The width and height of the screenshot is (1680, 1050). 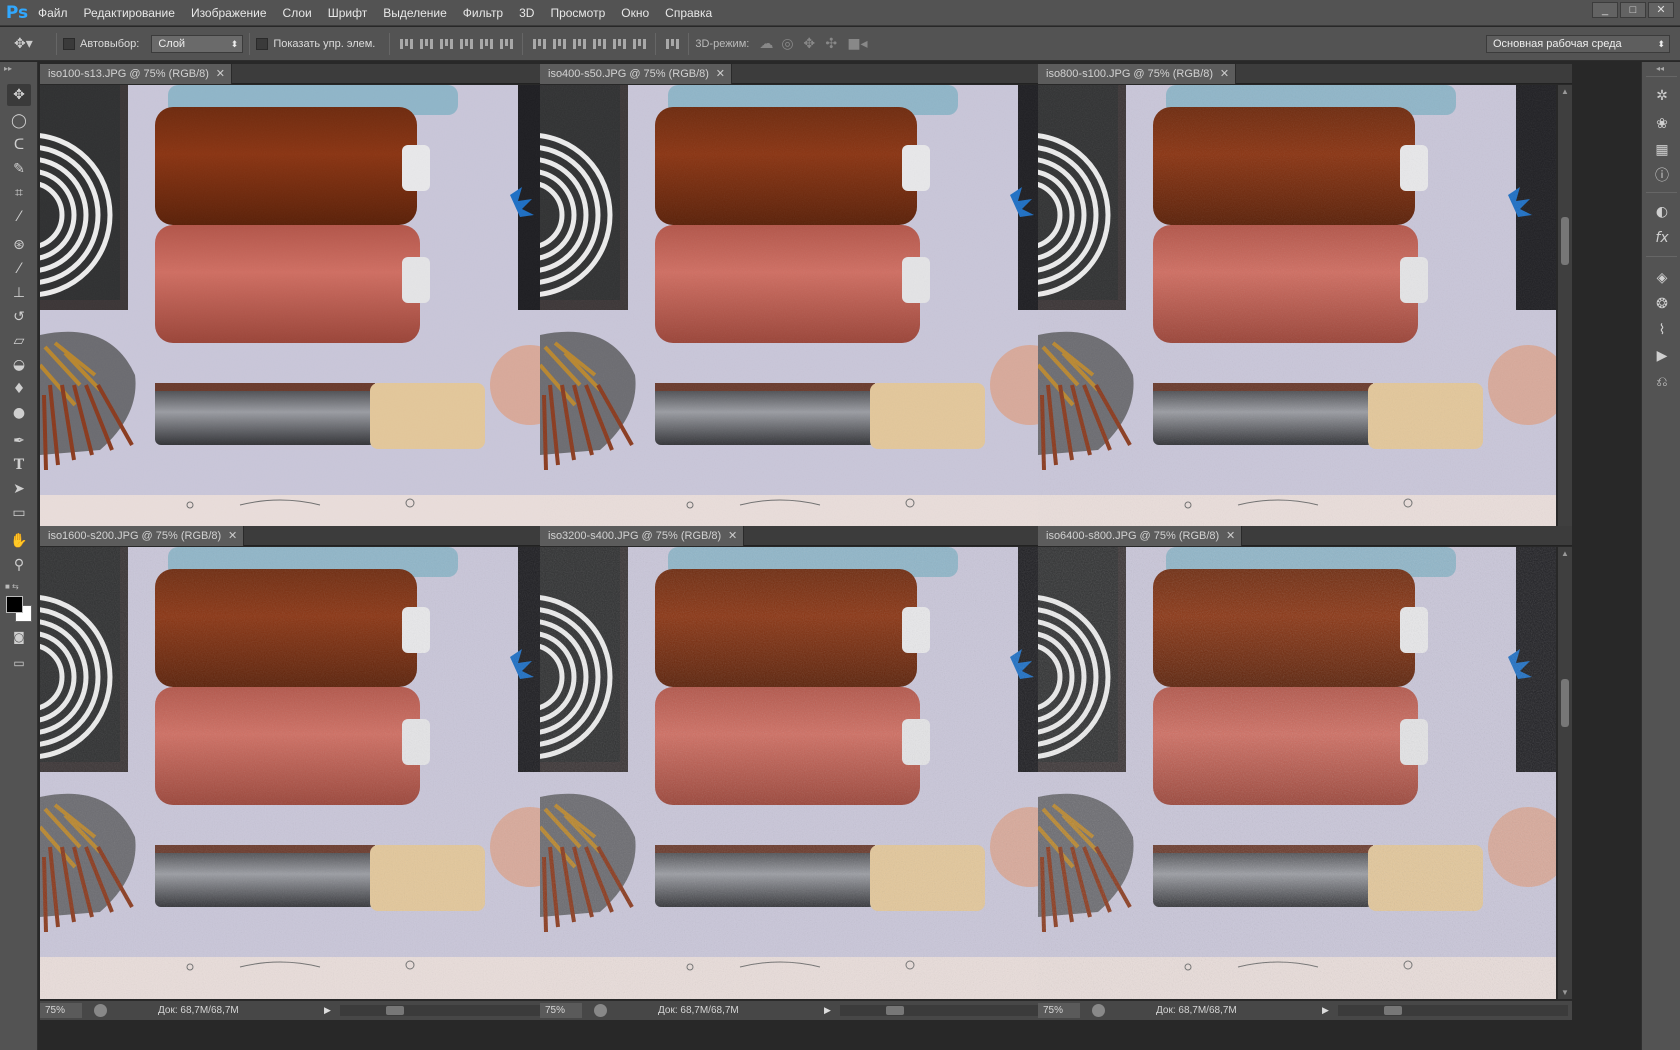 What do you see at coordinates (19, 169) in the screenshot?
I see `quick-select-tool-icon: ✎` at bounding box center [19, 169].